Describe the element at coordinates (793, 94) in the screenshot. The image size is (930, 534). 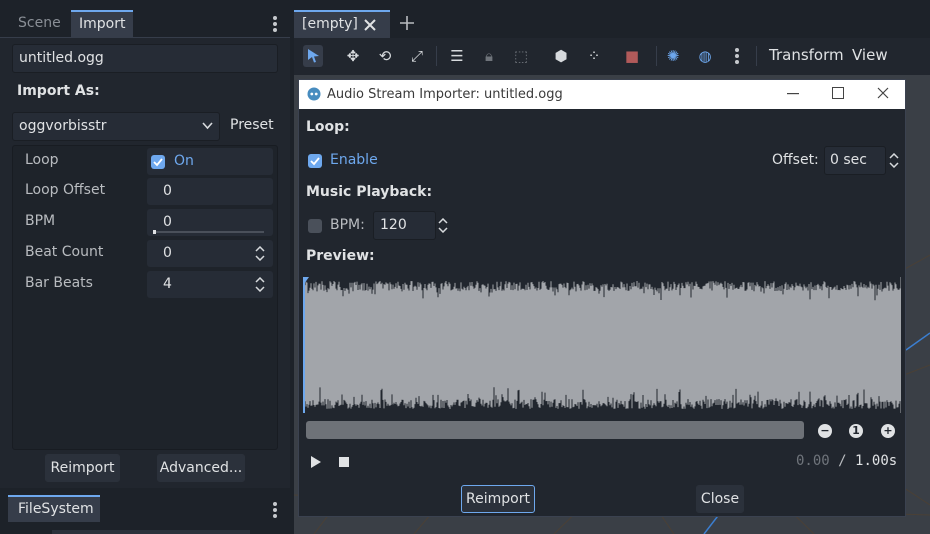
I see `minimize-icon` at that location.